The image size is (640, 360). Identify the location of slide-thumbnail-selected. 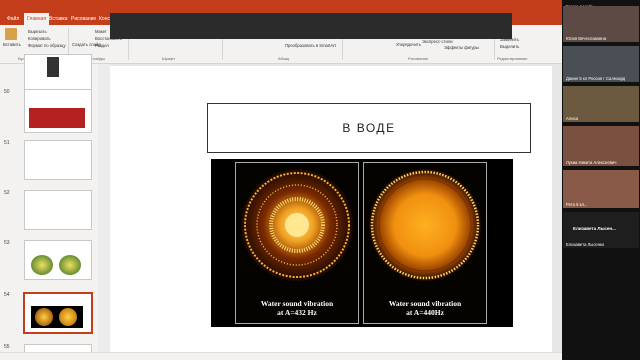
(58, 313).